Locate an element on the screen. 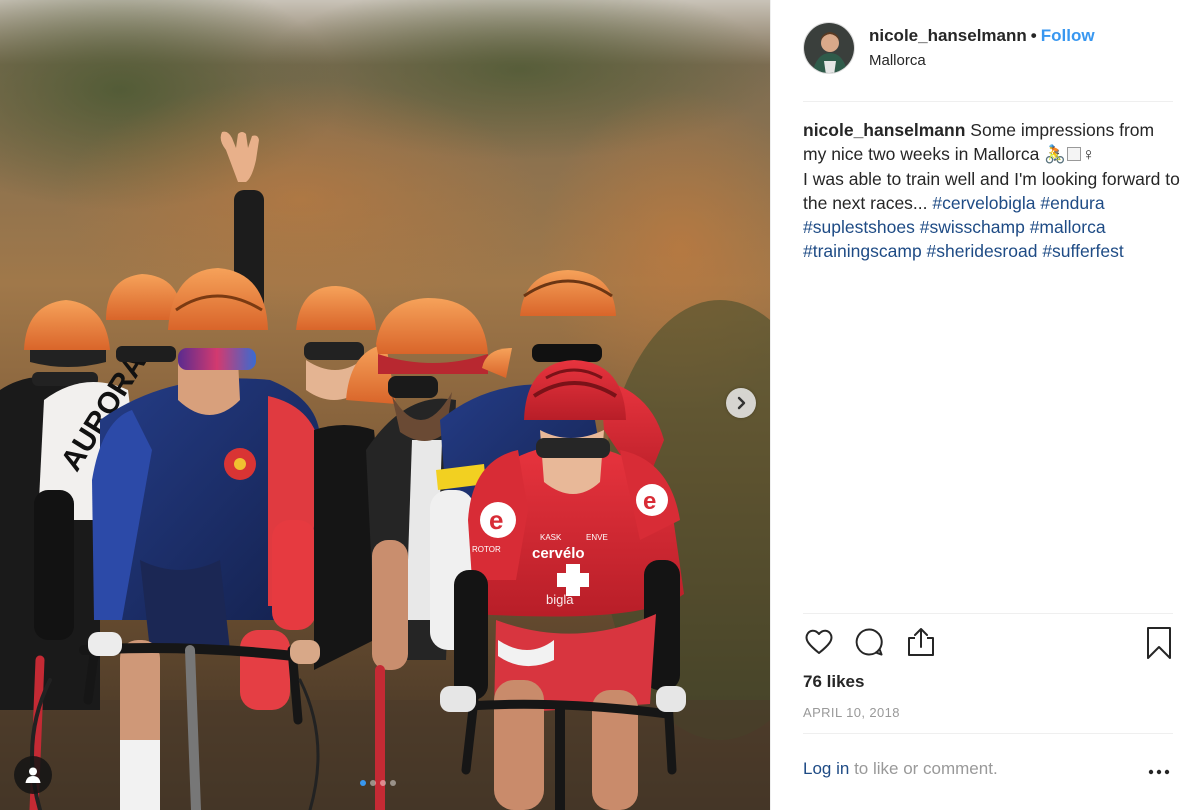  user-tag-icon is located at coordinates (33, 775).